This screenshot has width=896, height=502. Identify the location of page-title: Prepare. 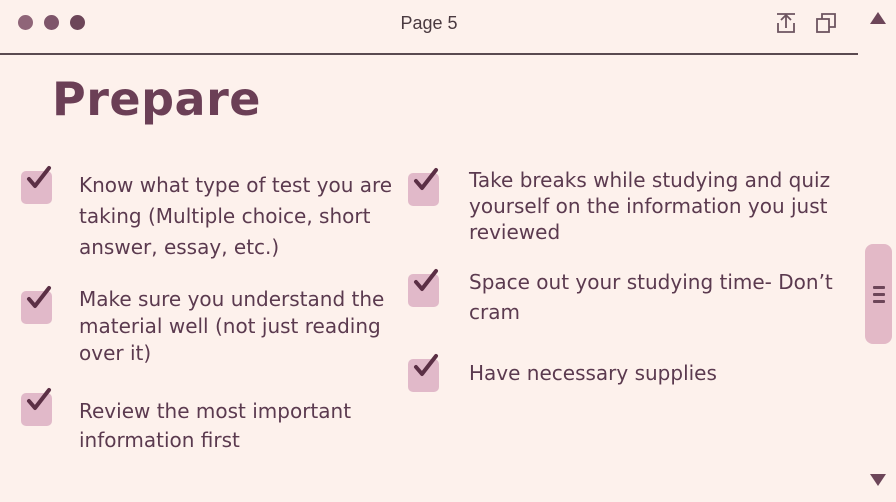
(156, 99).